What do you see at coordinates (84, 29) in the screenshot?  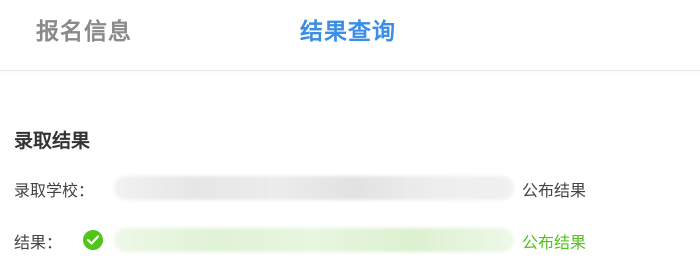 I see `tab-registration-info: 报名信息` at bounding box center [84, 29].